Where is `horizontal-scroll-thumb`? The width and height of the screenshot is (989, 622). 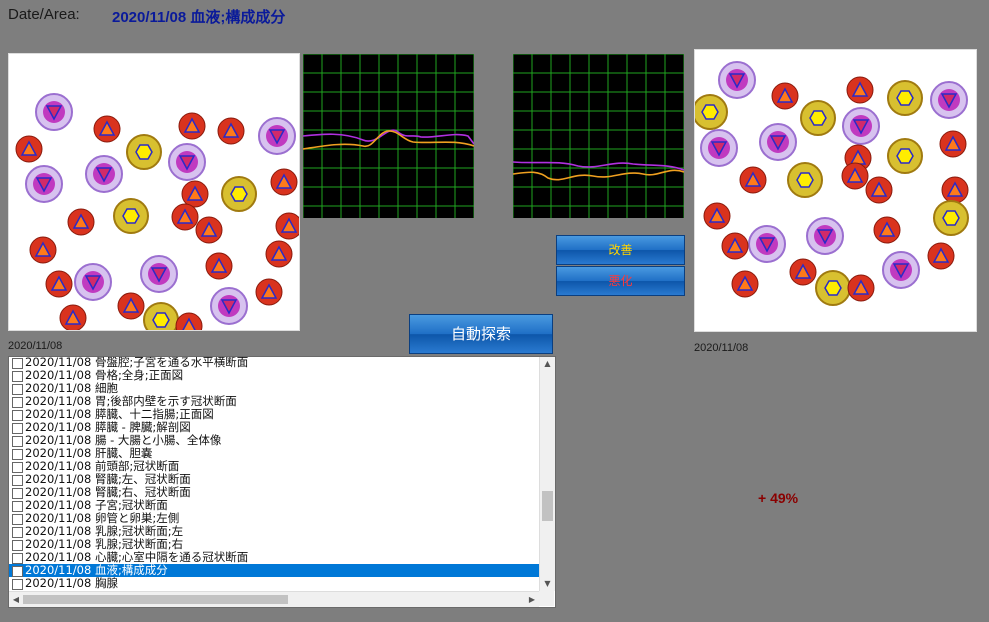
horizontal-scroll-thumb is located at coordinates (155, 599).